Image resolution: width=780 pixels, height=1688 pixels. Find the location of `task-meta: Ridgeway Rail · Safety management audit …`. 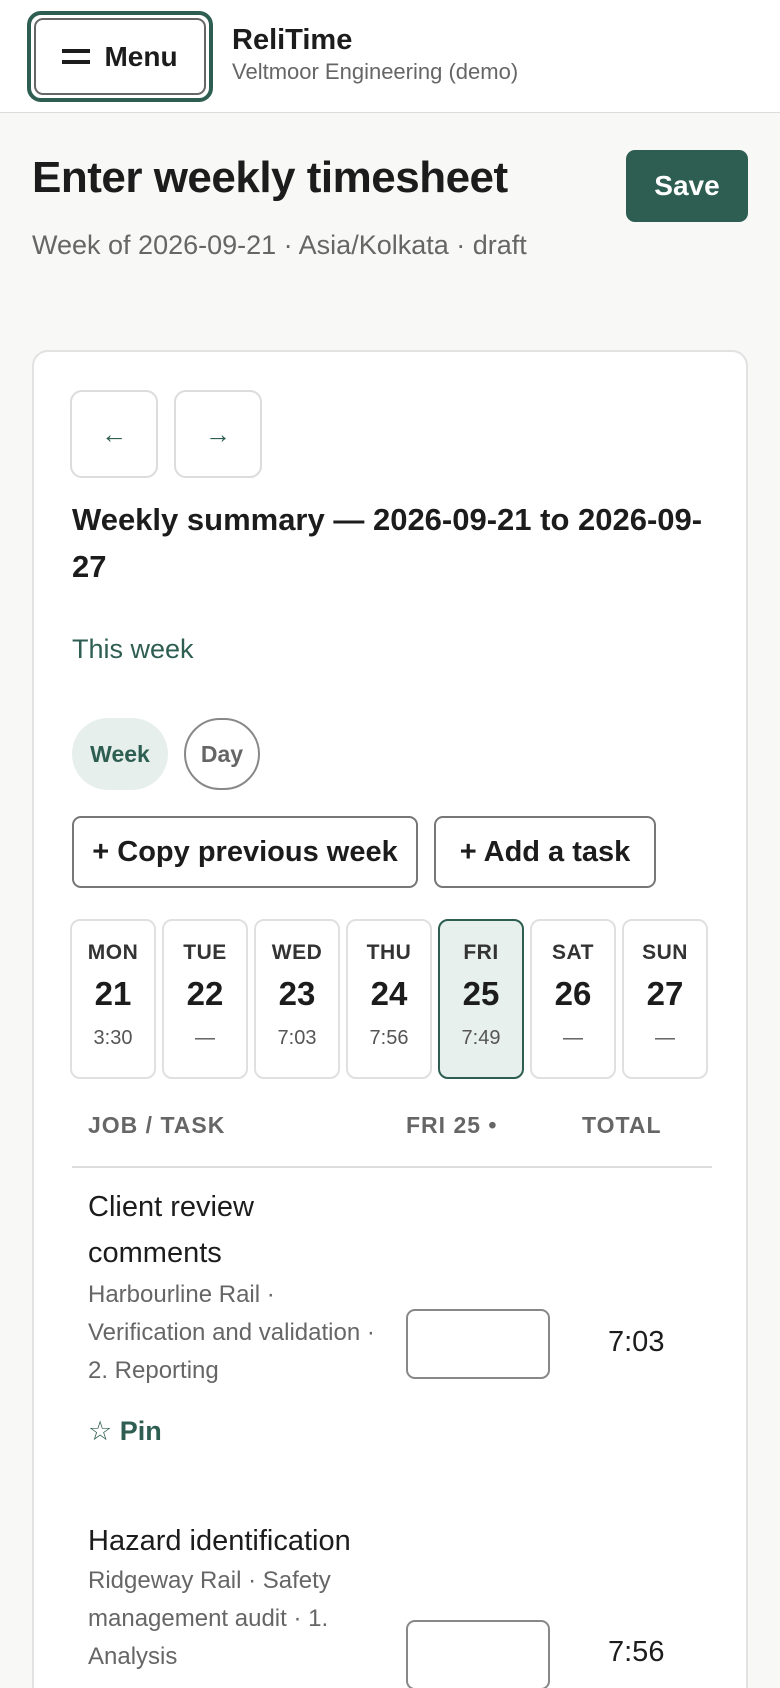

task-meta: Ridgeway Rail · Safety management audit … is located at coordinates (209, 1618).